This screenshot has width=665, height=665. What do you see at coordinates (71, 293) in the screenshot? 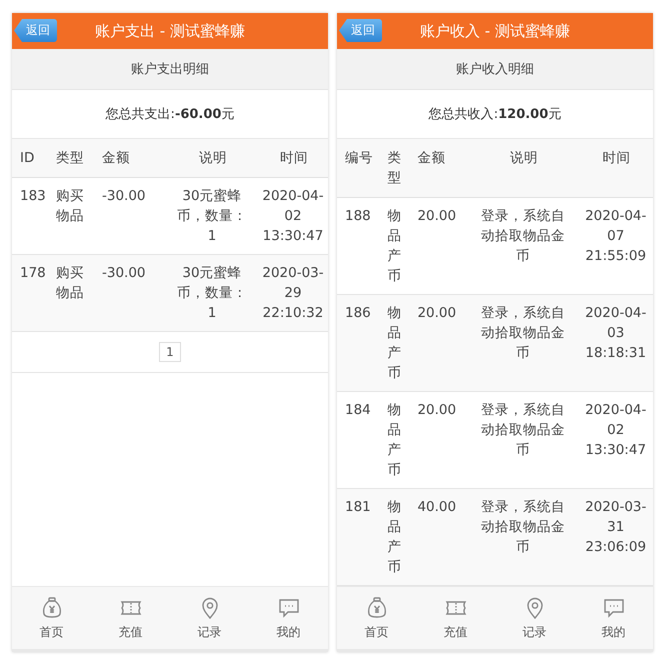
I see `table-cell: 购买物品` at bounding box center [71, 293].